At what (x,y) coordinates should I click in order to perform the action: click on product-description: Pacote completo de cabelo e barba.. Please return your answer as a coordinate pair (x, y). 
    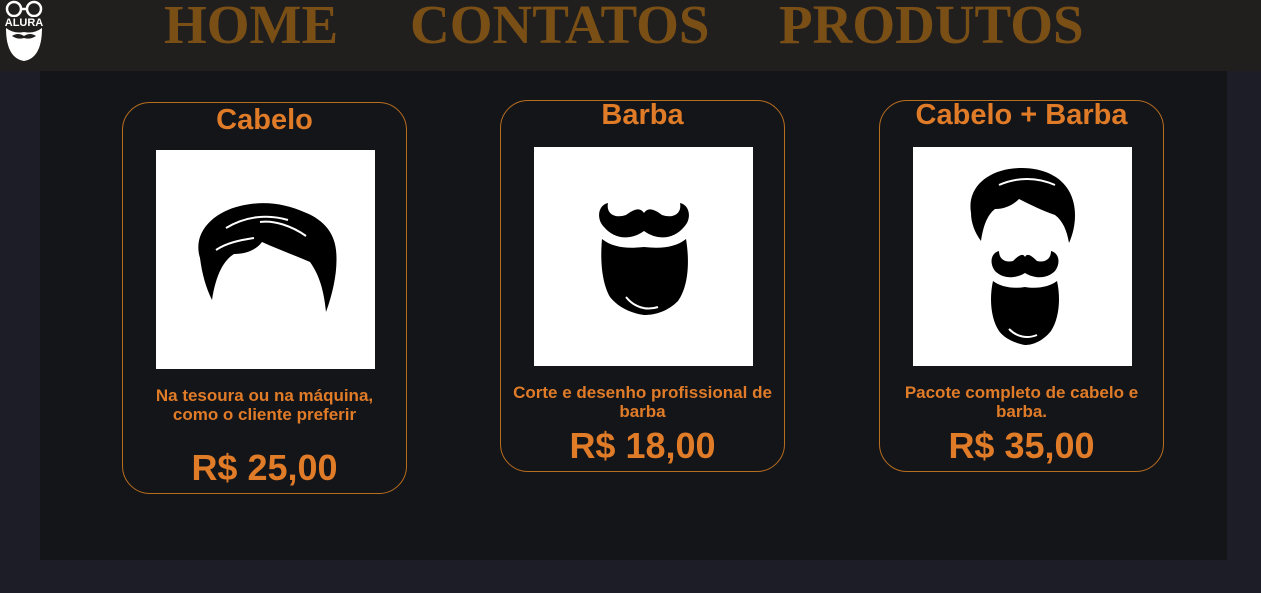
    Looking at the image, I should click on (1021, 402).